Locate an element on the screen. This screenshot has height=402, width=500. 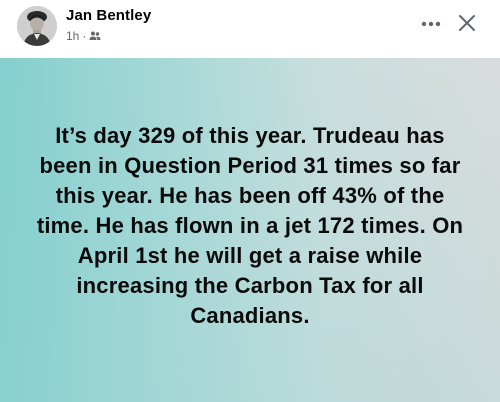
close-button is located at coordinates (467, 23).